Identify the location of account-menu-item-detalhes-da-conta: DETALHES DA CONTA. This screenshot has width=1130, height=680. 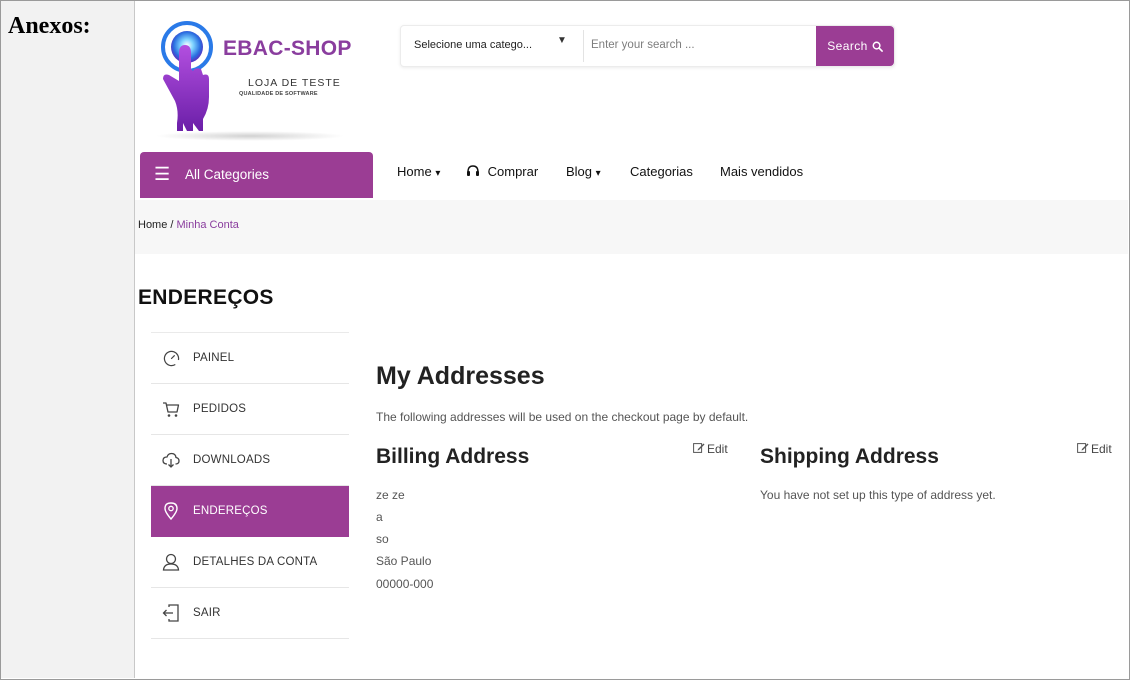
(250, 562).